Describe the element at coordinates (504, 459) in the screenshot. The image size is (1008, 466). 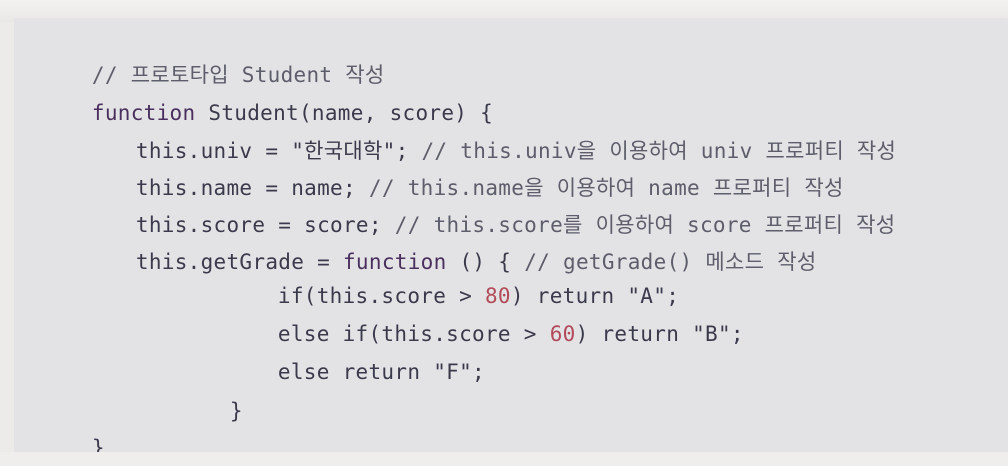
I see `page-bottom-edge` at that location.